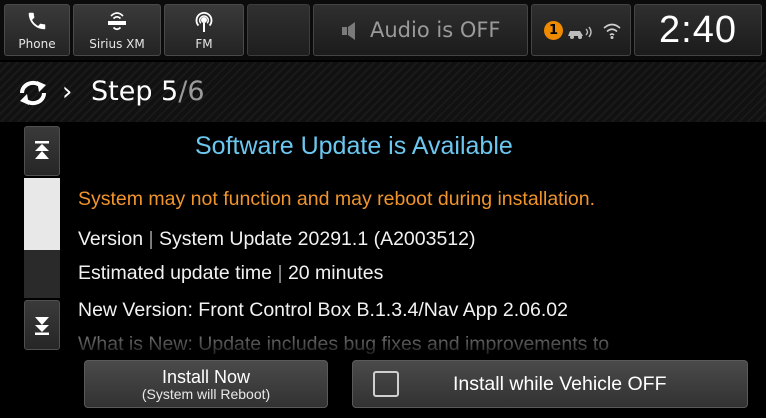 The image size is (766, 418). Describe the element at coordinates (560, 384) in the screenshot. I see `install-off-label: Install while Vehicle OFF` at that location.